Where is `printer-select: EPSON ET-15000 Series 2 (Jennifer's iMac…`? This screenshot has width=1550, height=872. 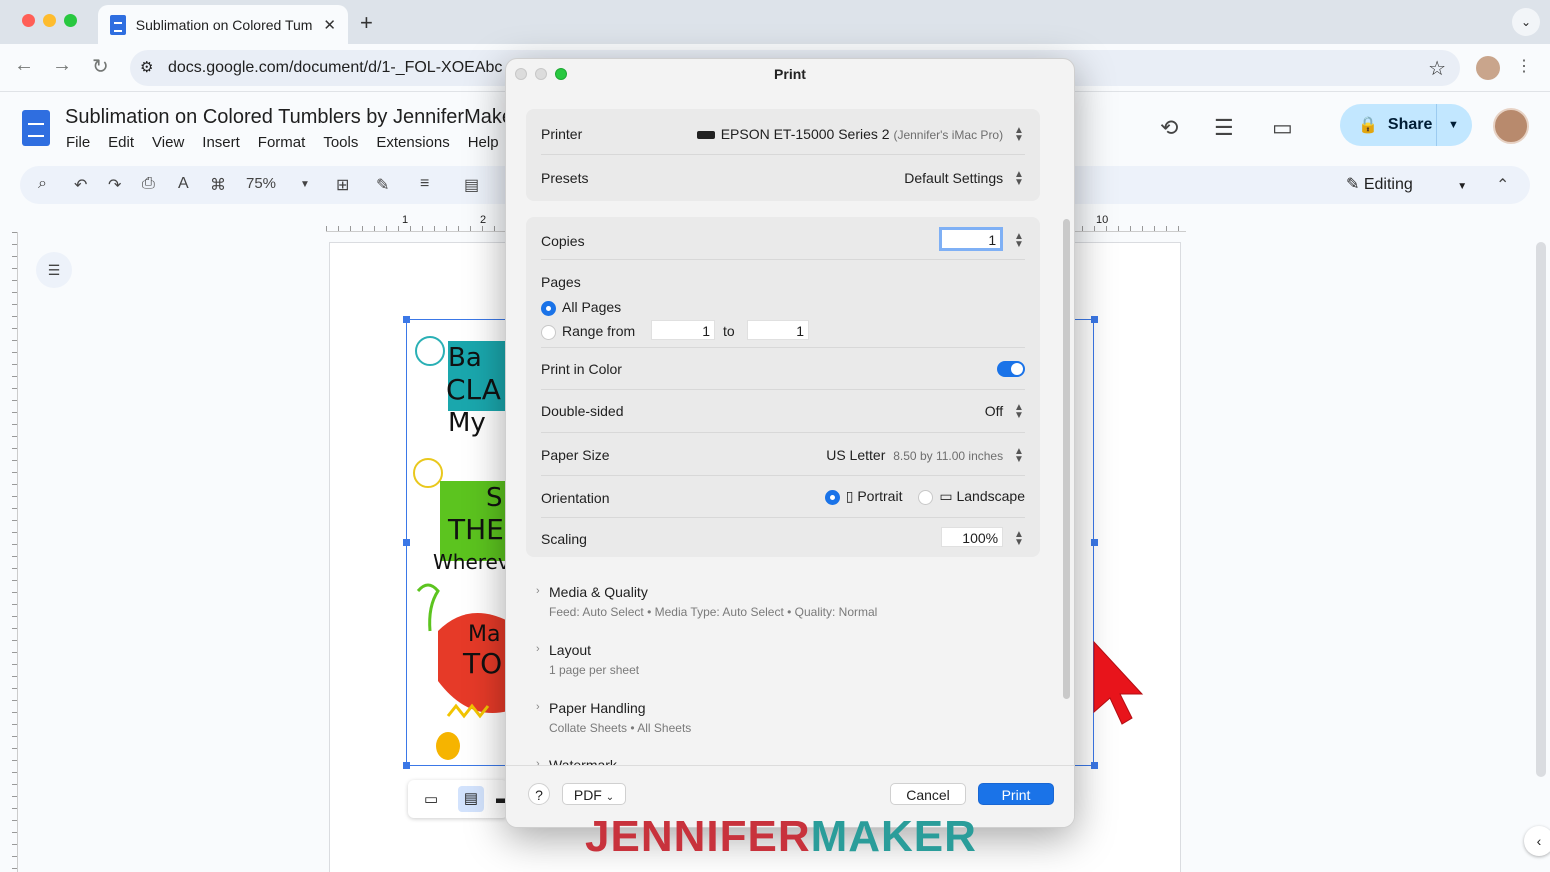 printer-select: EPSON ET-15000 Series 2 (Jennifer's iMac… is located at coordinates (860, 135).